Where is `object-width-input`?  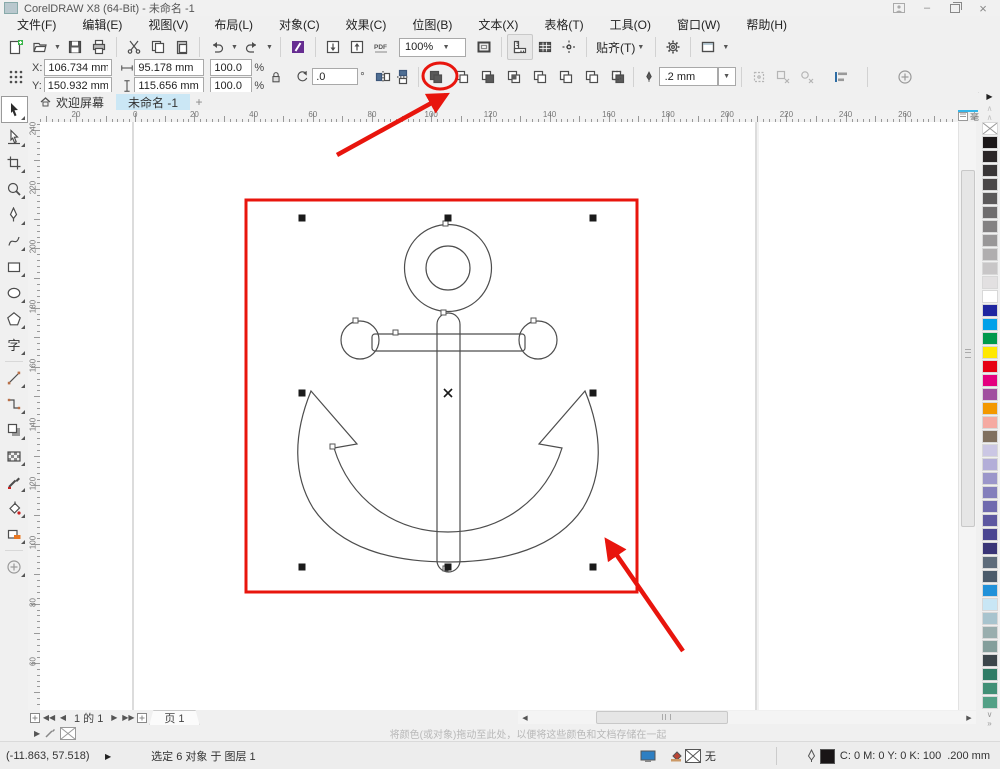
object-width-input is located at coordinates (169, 67).